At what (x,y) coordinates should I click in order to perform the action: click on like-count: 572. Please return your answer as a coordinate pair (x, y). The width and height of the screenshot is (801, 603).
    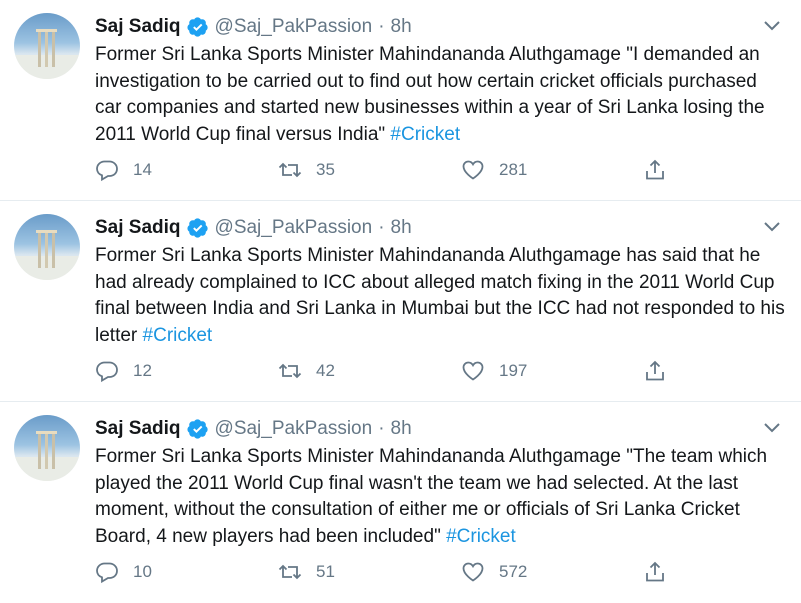
    Looking at the image, I should click on (513, 571).